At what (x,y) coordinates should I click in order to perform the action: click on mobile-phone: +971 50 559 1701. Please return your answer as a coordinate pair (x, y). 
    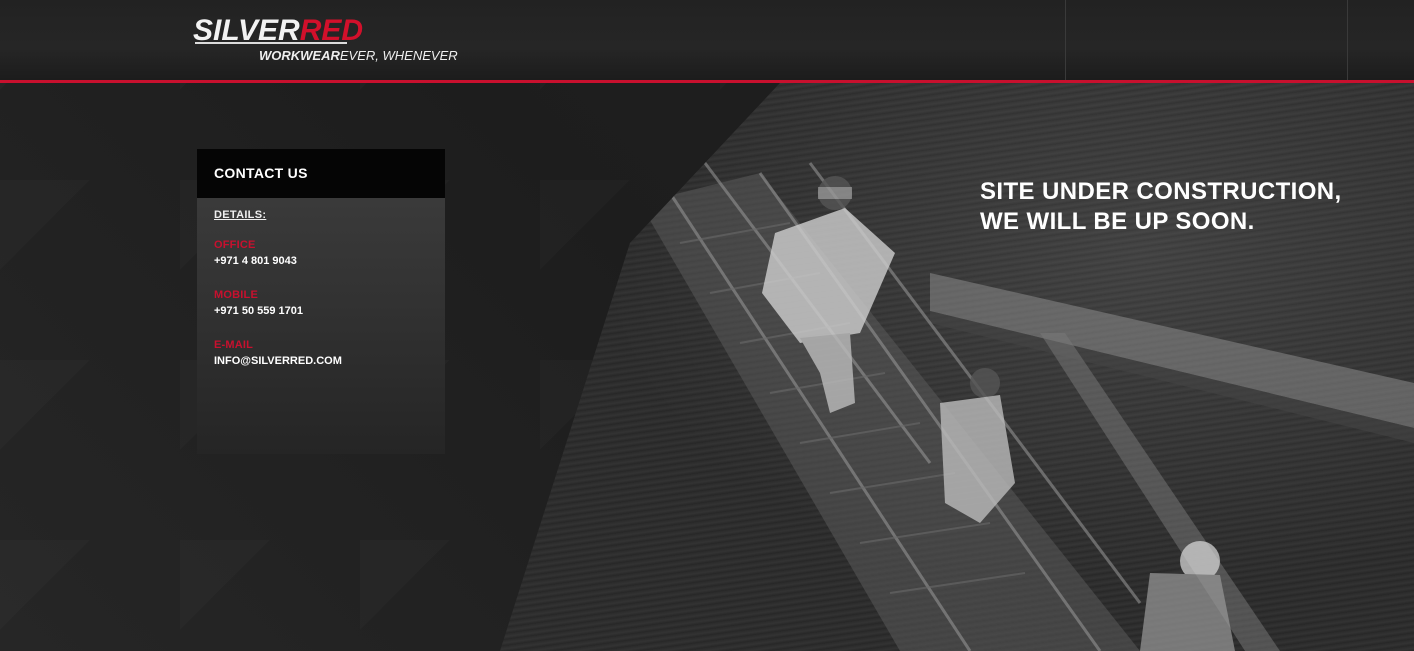
    Looking at the image, I should click on (321, 311).